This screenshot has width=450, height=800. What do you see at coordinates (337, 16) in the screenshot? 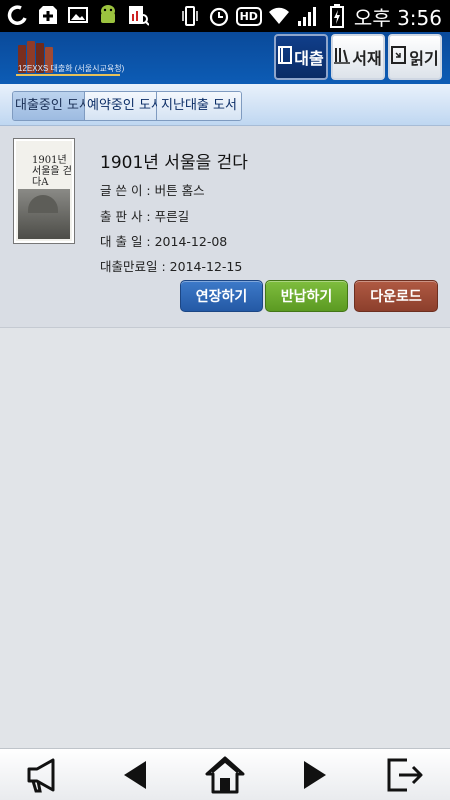
I see `battery-icon` at bounding box center [337, 16].